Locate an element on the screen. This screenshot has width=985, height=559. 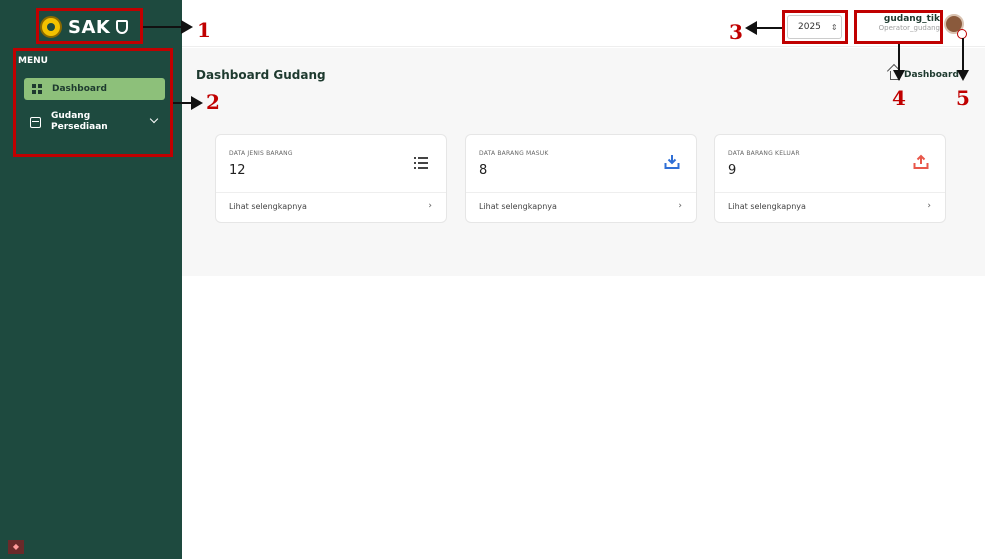
annotation-label-2: 2 is located at coordinates (213, 102).